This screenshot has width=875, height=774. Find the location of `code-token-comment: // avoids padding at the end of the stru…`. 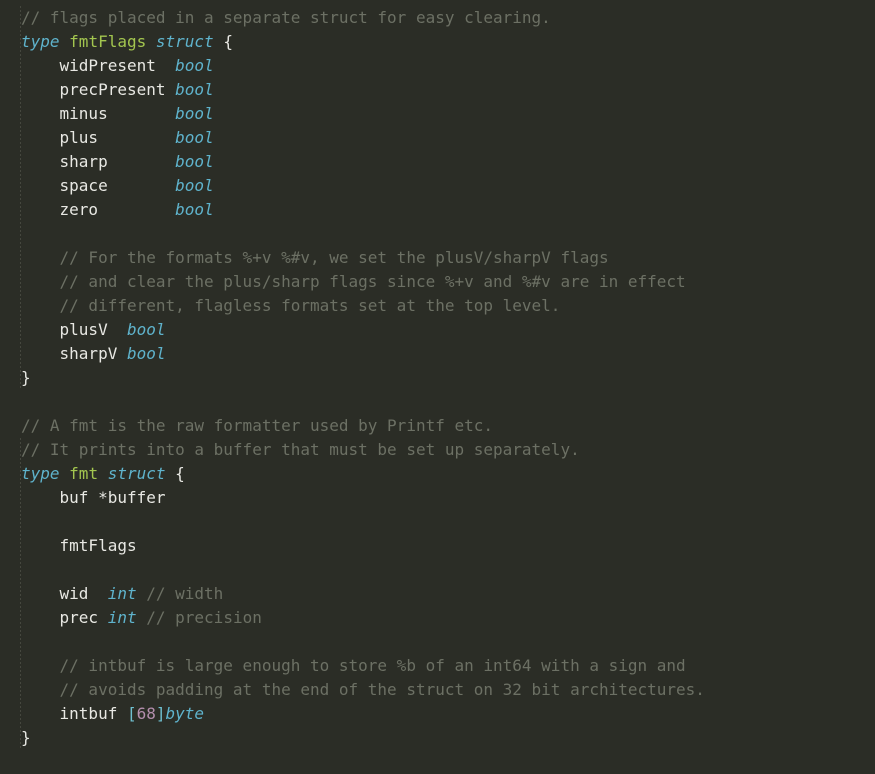

code-token-comment: // avoids padding at the end of the stru… is located at coordinates (382, 689).